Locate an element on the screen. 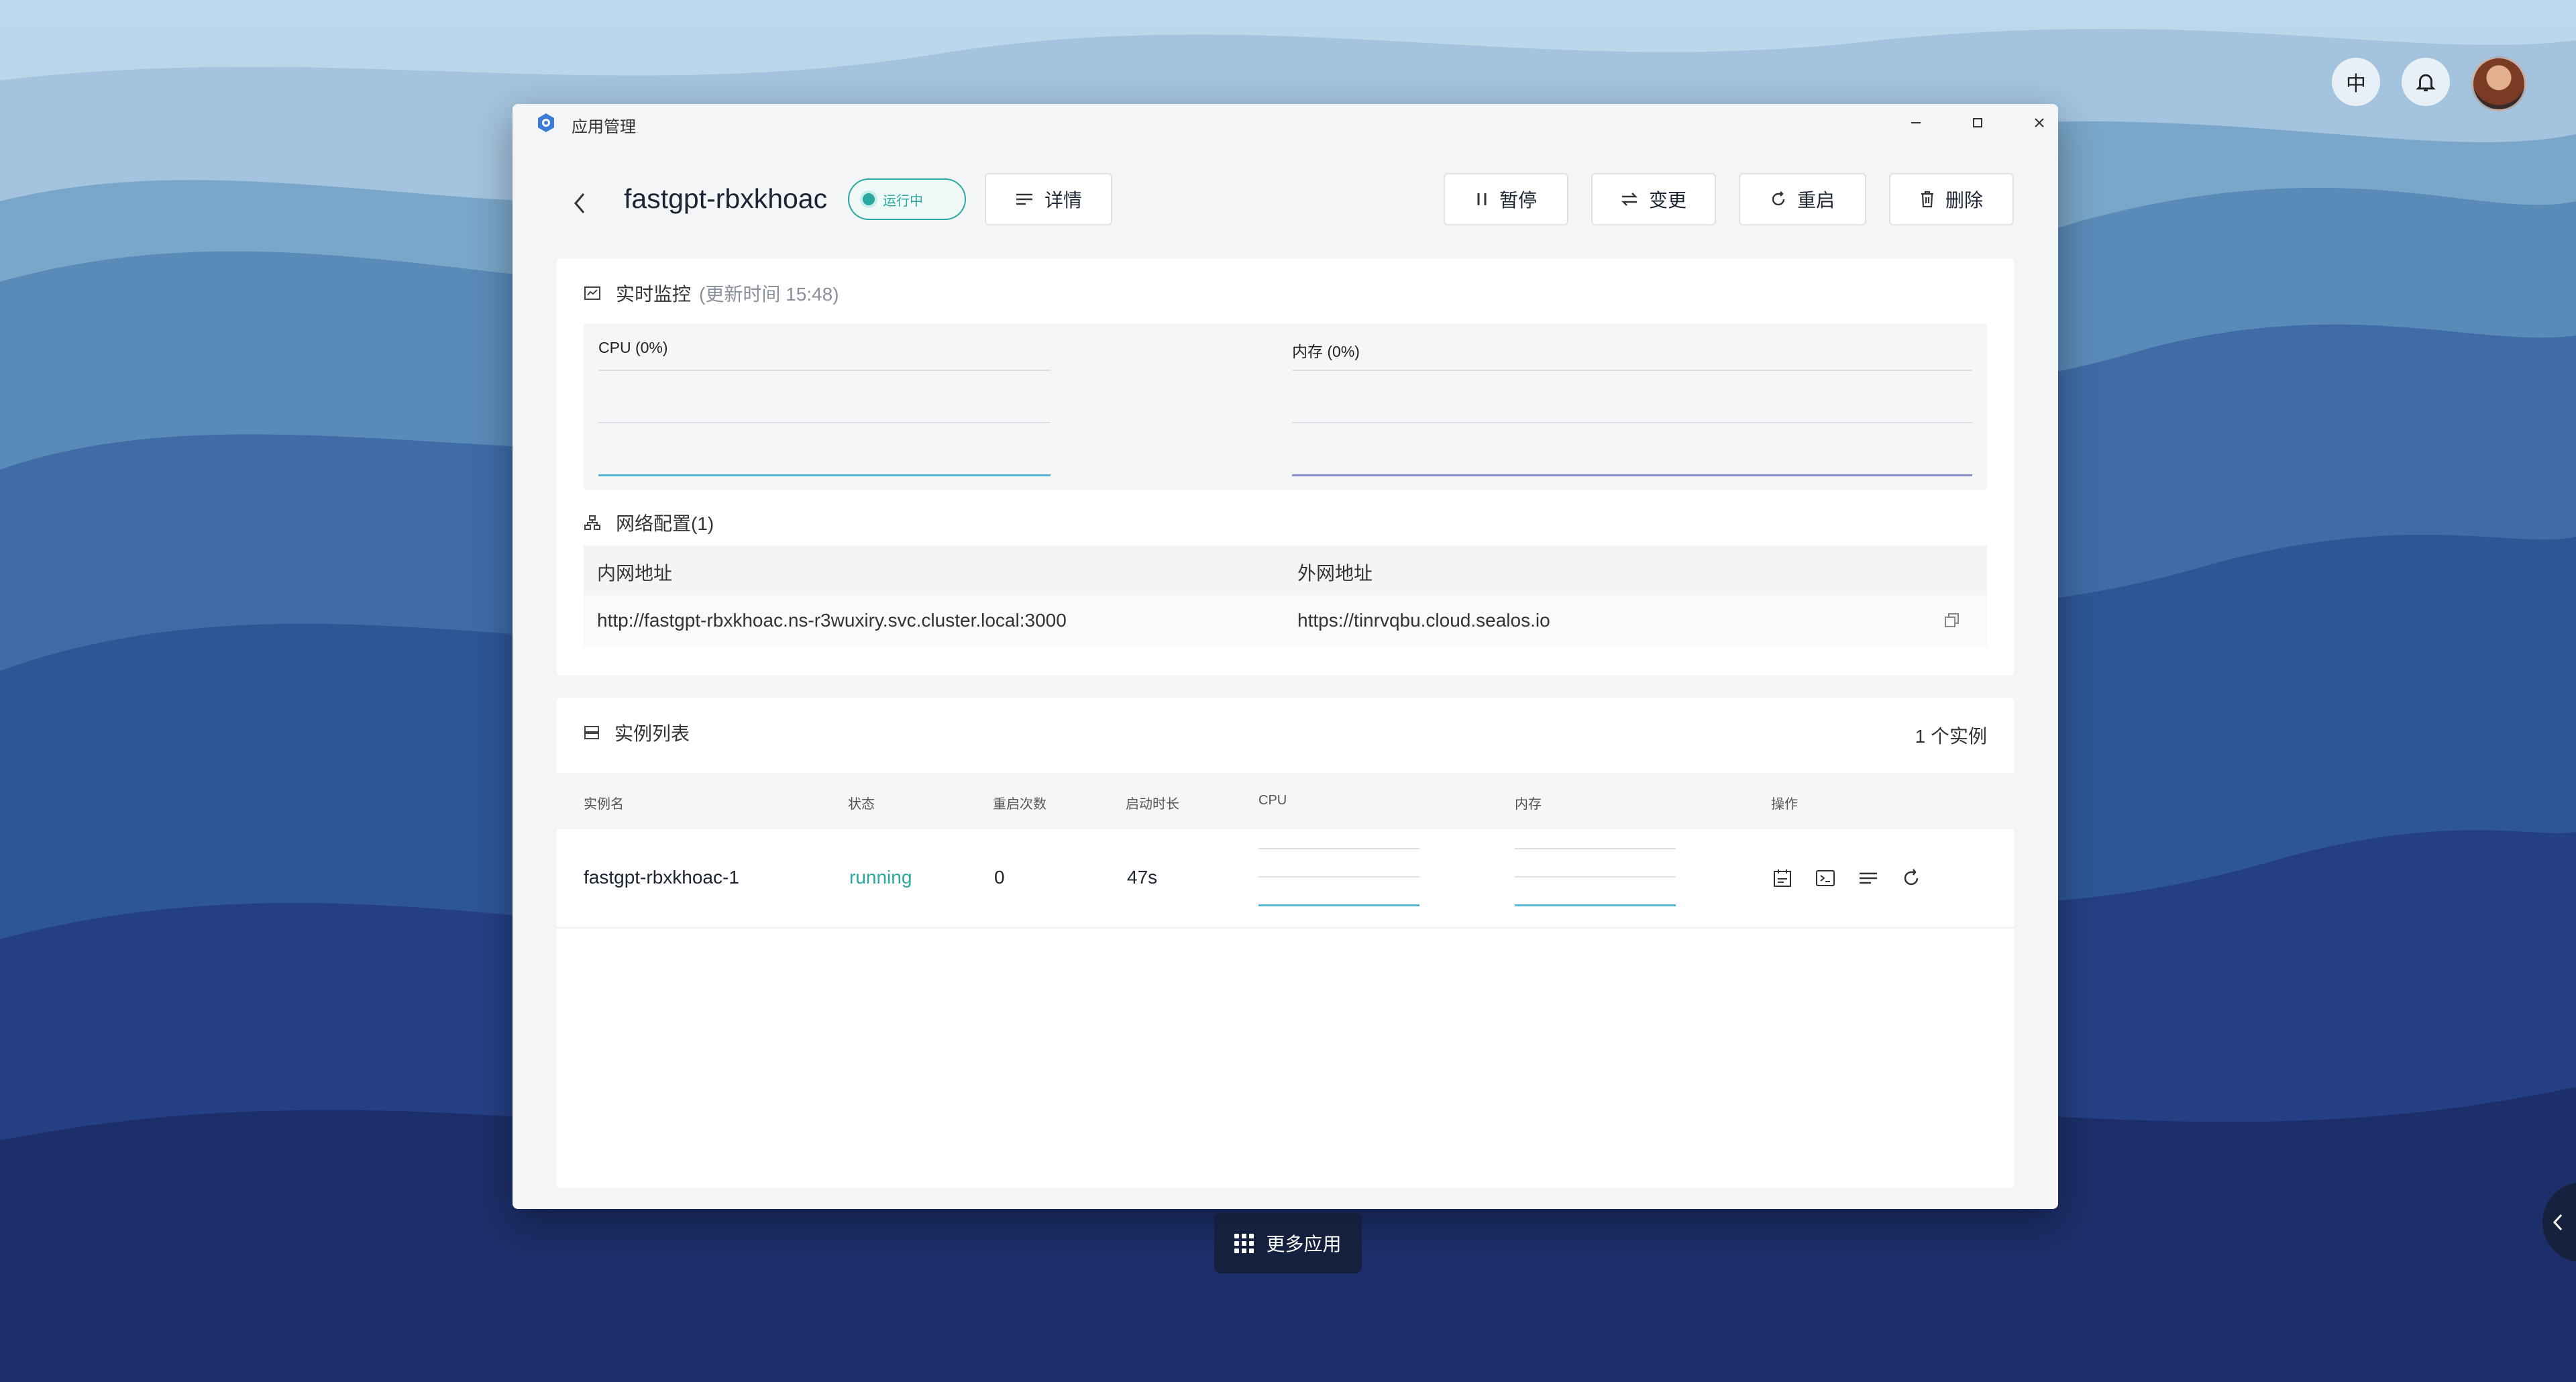 Image resolution: width=2576 pixels, height=1382 pixels. status-badge: 运行中 is located at coordinates (907, 199).